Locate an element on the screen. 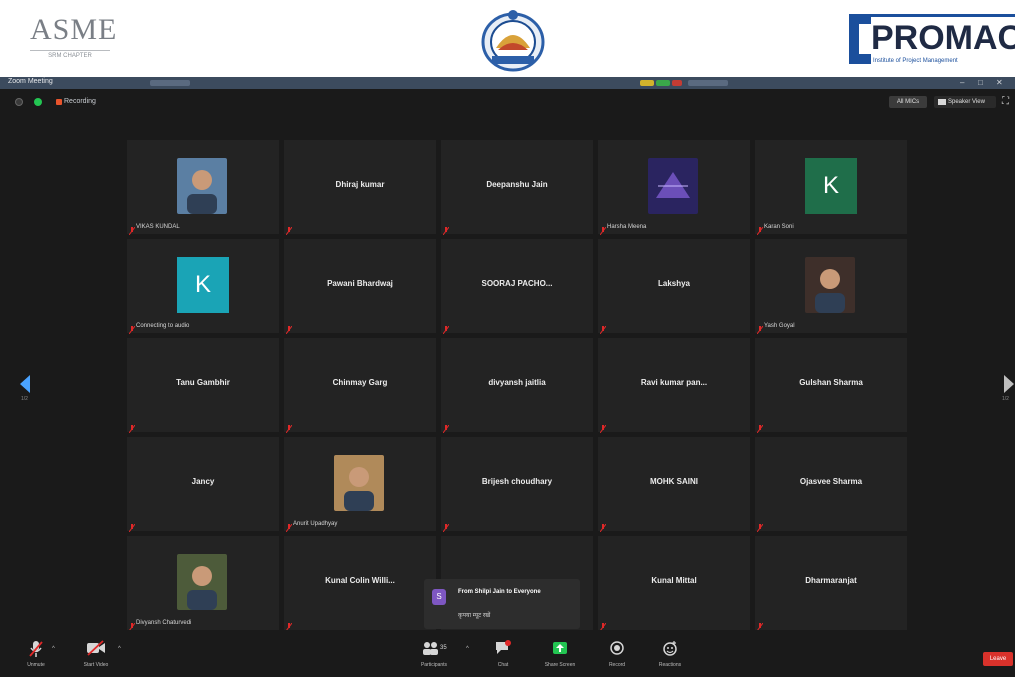 The height and width of the screenshot is (677, 1015). participant-tile: VIKAS KUNDAL is located at coordinates (203, 188).